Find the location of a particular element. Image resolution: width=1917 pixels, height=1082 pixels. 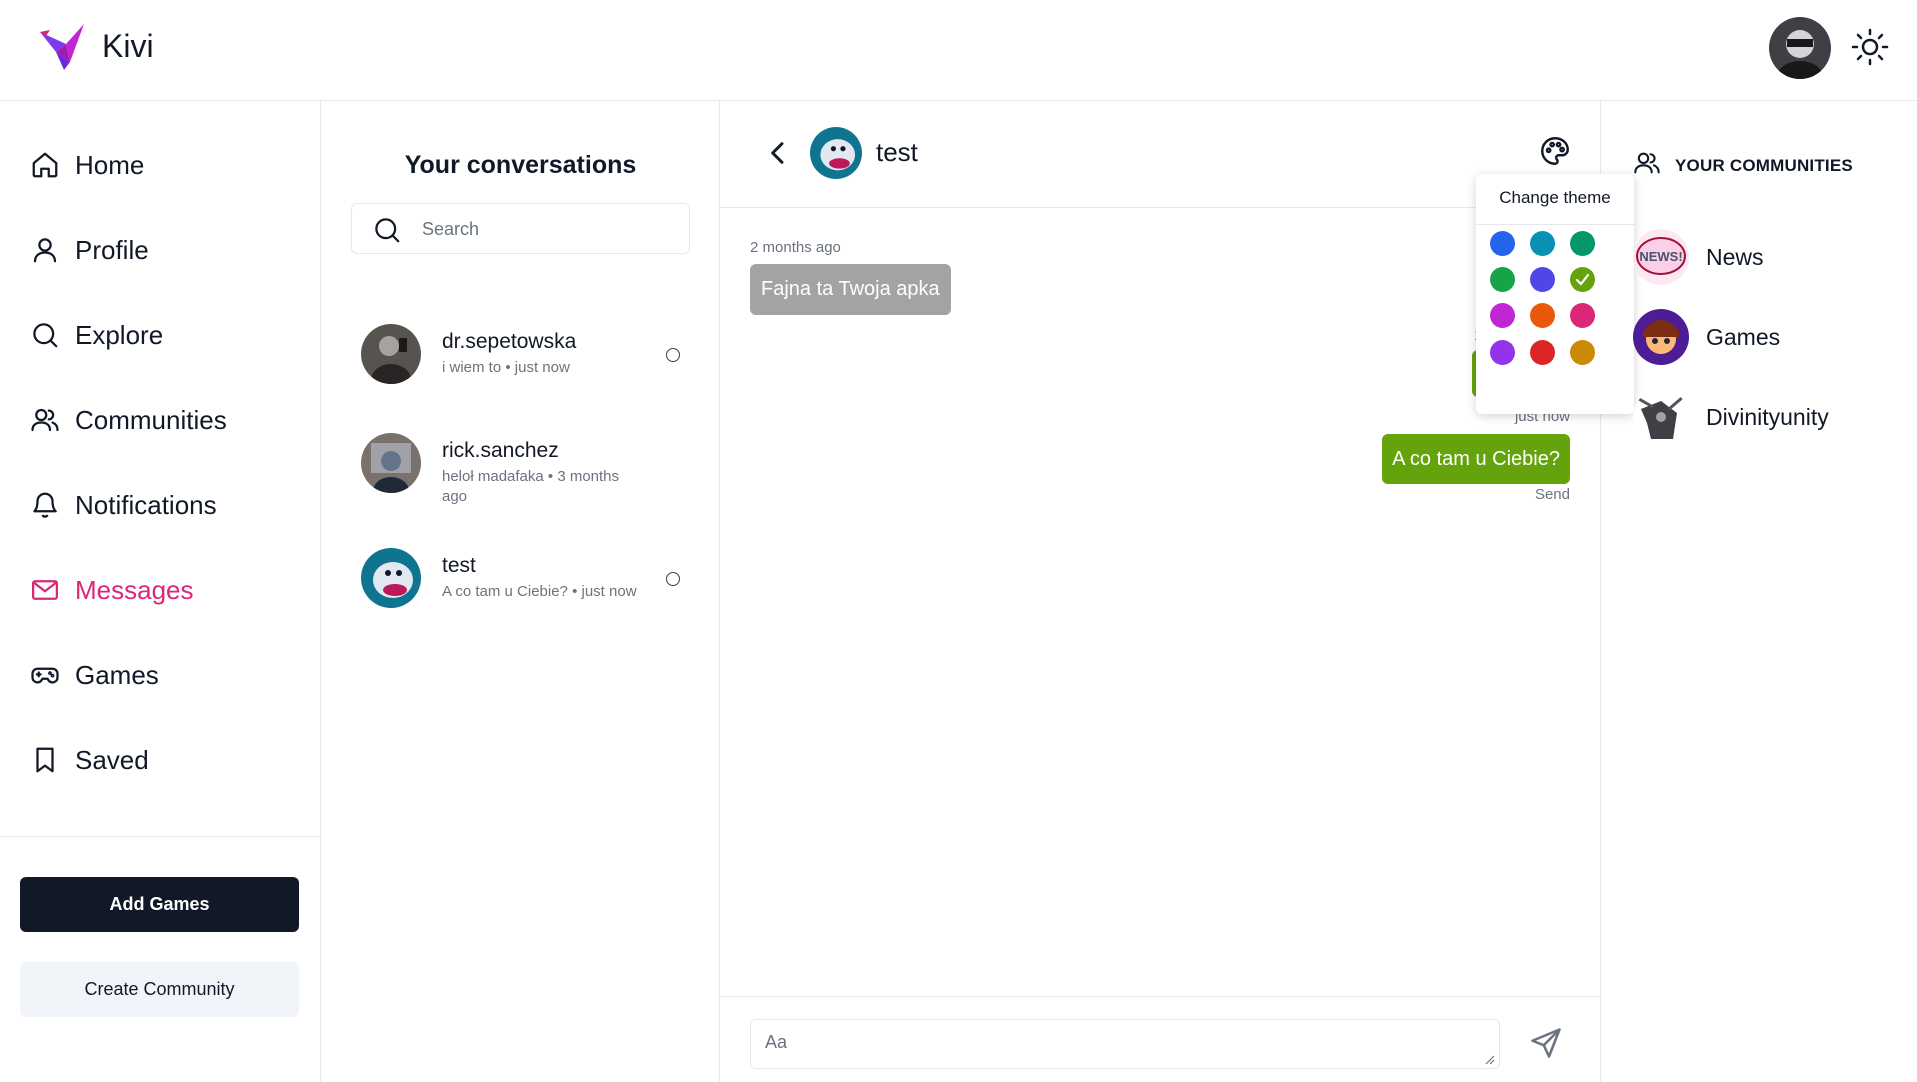

communities-header: YOUR COMMUNITIES is located at coordinates (1743, 165).